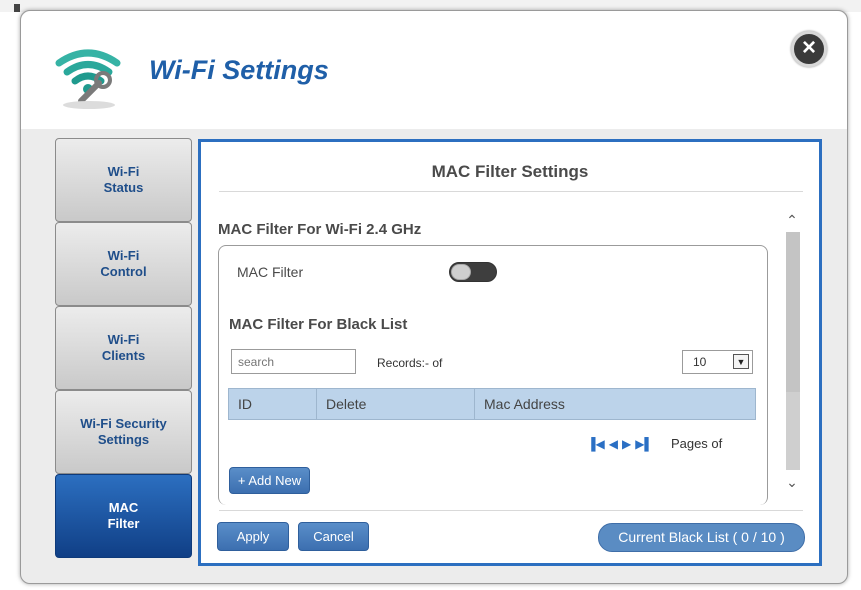 This screenshot has height=590, width=861. Describe the element at coordinates (253, 536) in the screenshot. I see `apply-button: Apply` at that location.